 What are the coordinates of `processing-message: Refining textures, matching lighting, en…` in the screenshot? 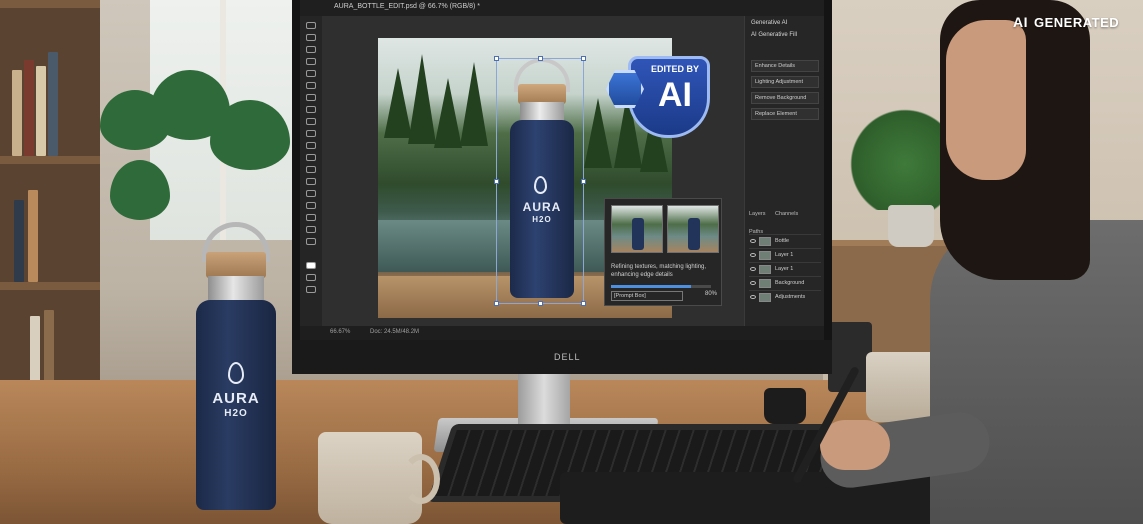 It's located at (659, 271).